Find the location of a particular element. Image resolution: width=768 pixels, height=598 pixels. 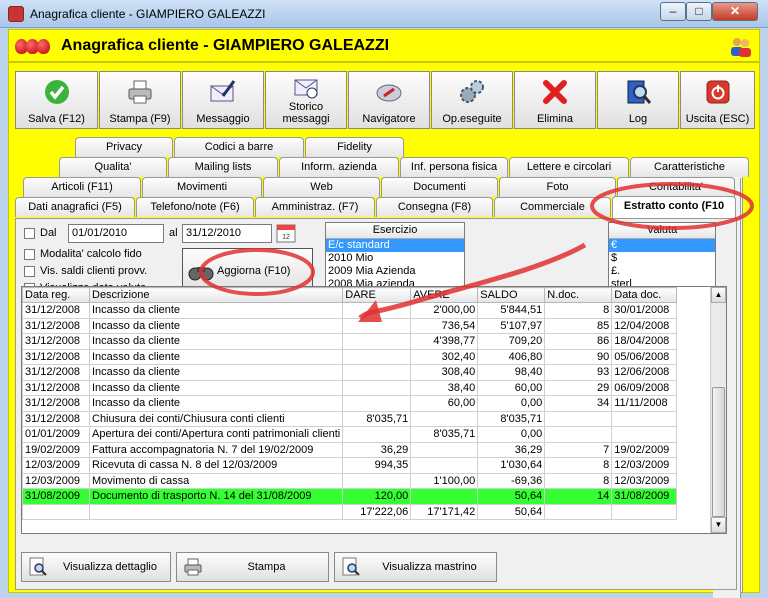

tab-fidelity: Fidelity is located at coordinates (354, 147).